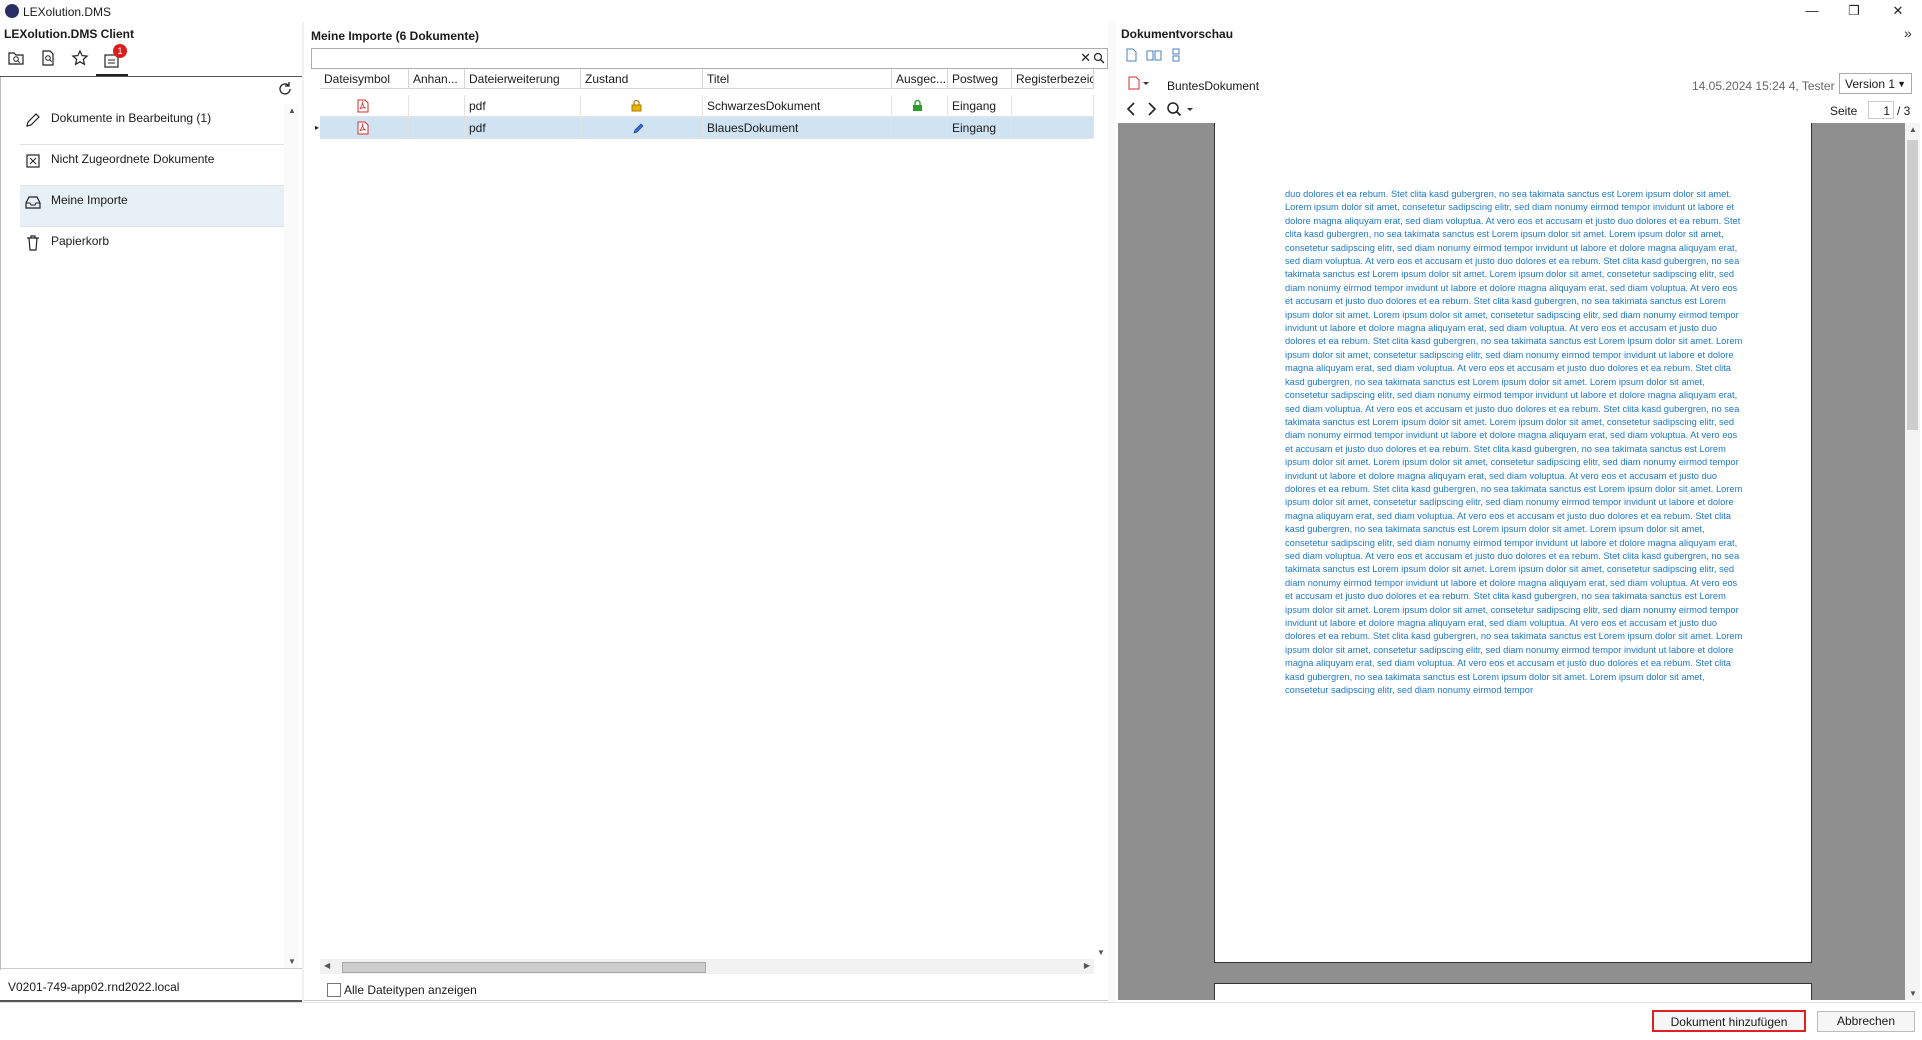  I want to click on title-cell: SchwarzesDokument, so click(797, 106).